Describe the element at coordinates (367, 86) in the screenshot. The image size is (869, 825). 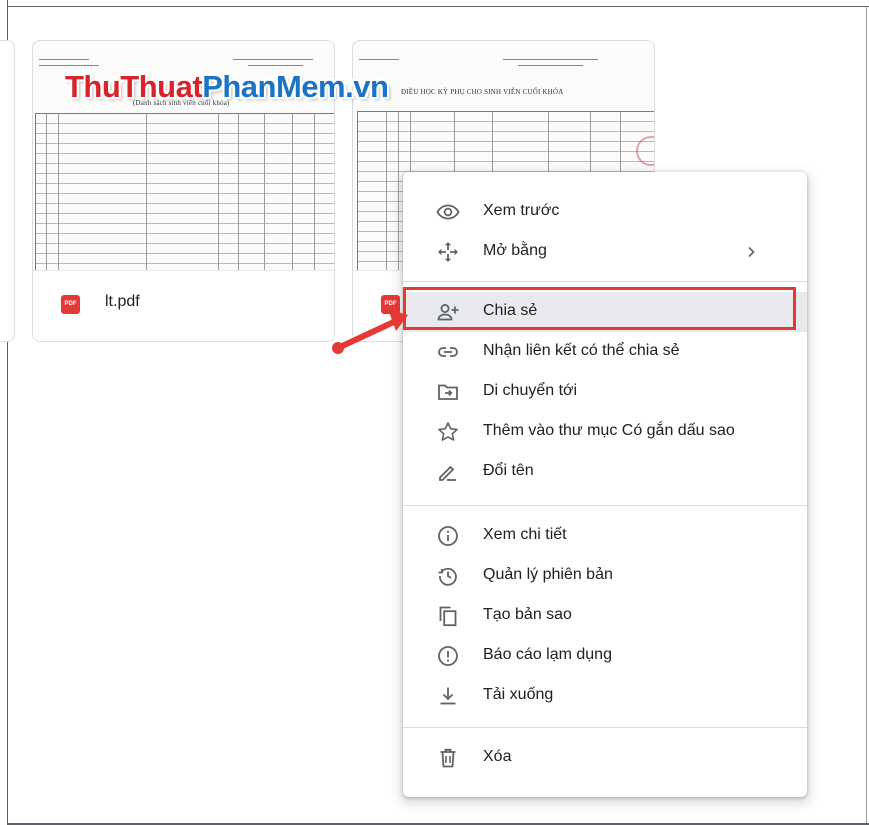
I see `watermark-part3: .vn` at that location.